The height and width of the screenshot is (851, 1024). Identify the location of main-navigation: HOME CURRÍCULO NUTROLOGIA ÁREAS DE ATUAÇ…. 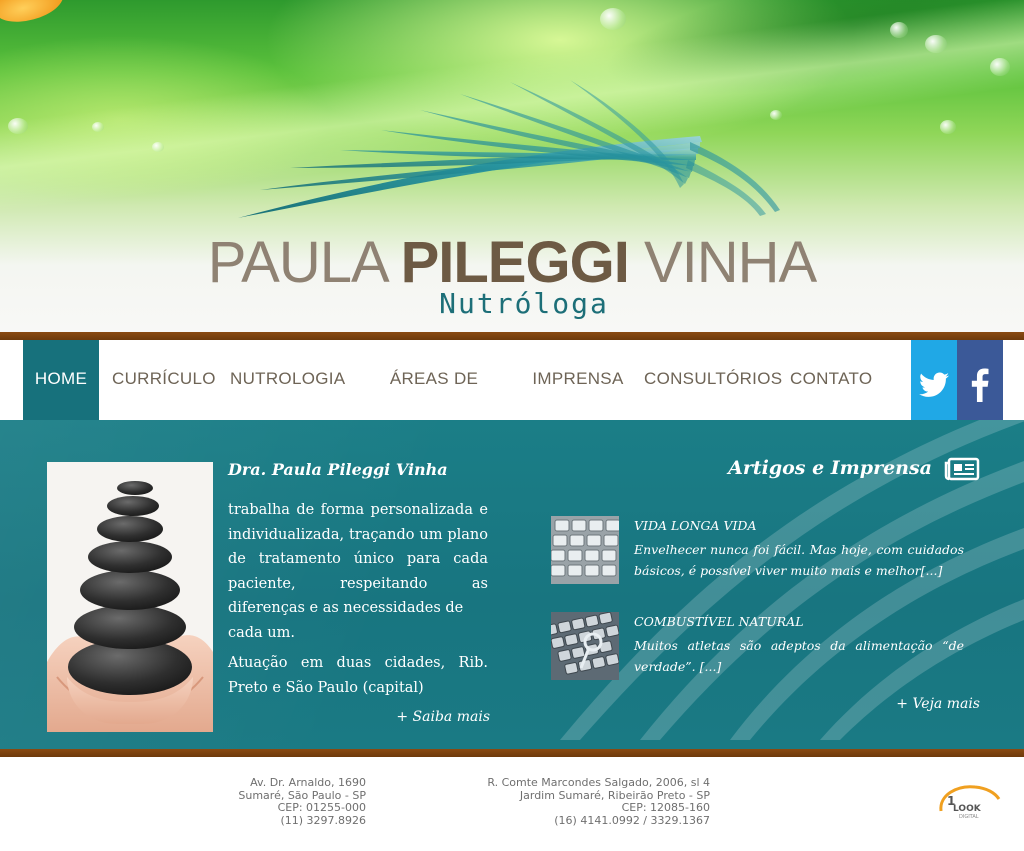
(512, 403).